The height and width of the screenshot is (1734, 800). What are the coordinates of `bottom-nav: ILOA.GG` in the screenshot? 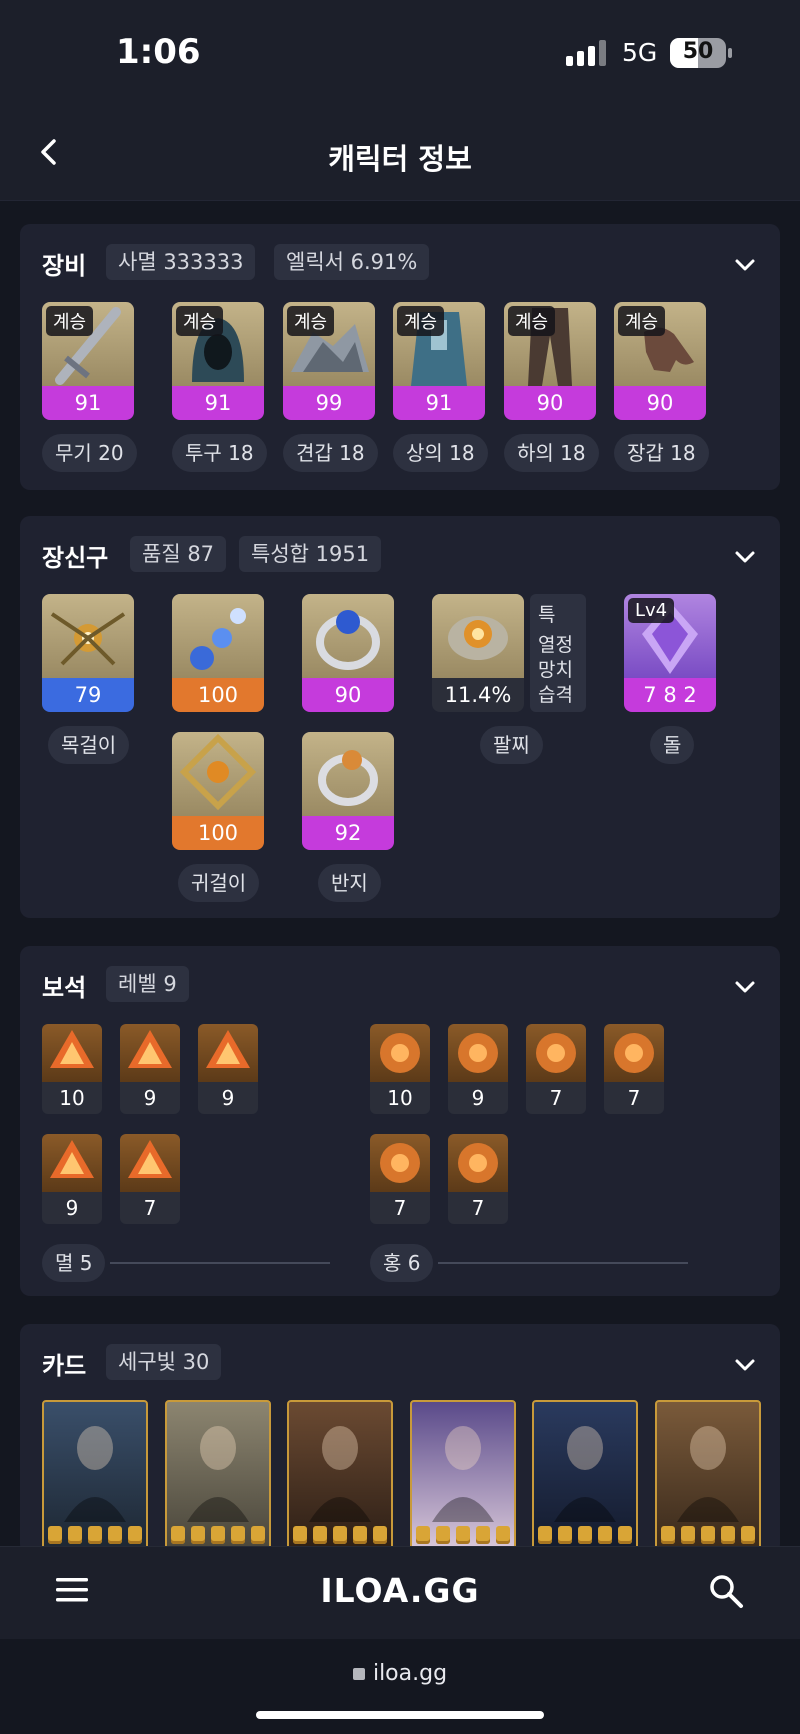 It's located at (400, 1592).